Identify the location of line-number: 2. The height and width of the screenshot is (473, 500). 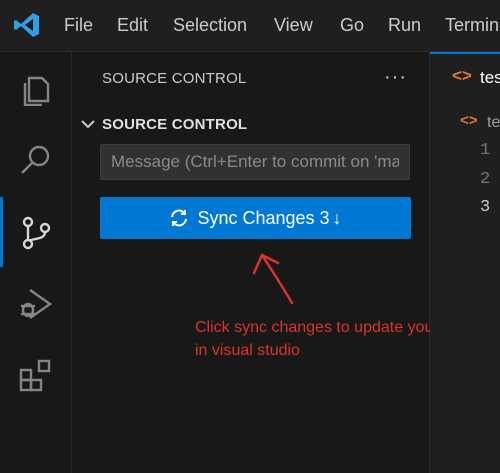
(485, 179).